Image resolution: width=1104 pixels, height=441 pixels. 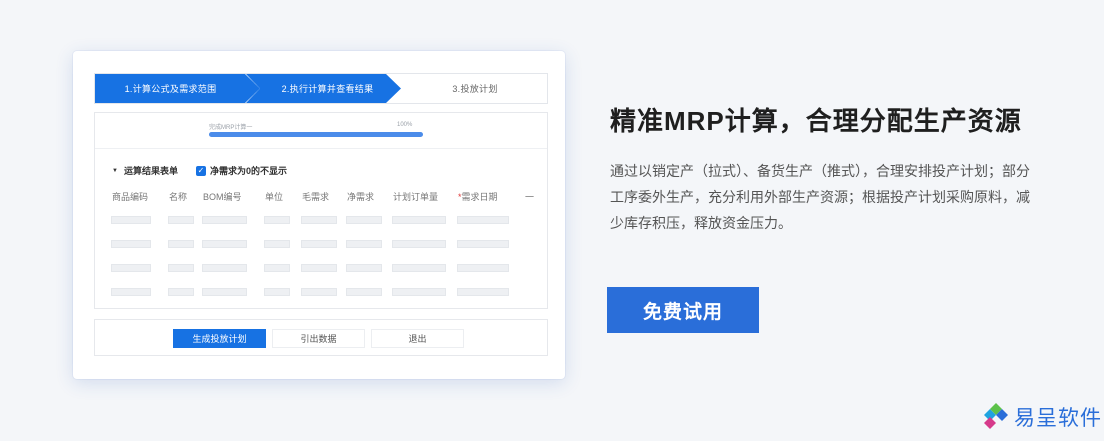 What do you see at coordinates (474, 88) in the screenshot?
I see `step-3: 3.投放计划` at bounding box center [474, 88].